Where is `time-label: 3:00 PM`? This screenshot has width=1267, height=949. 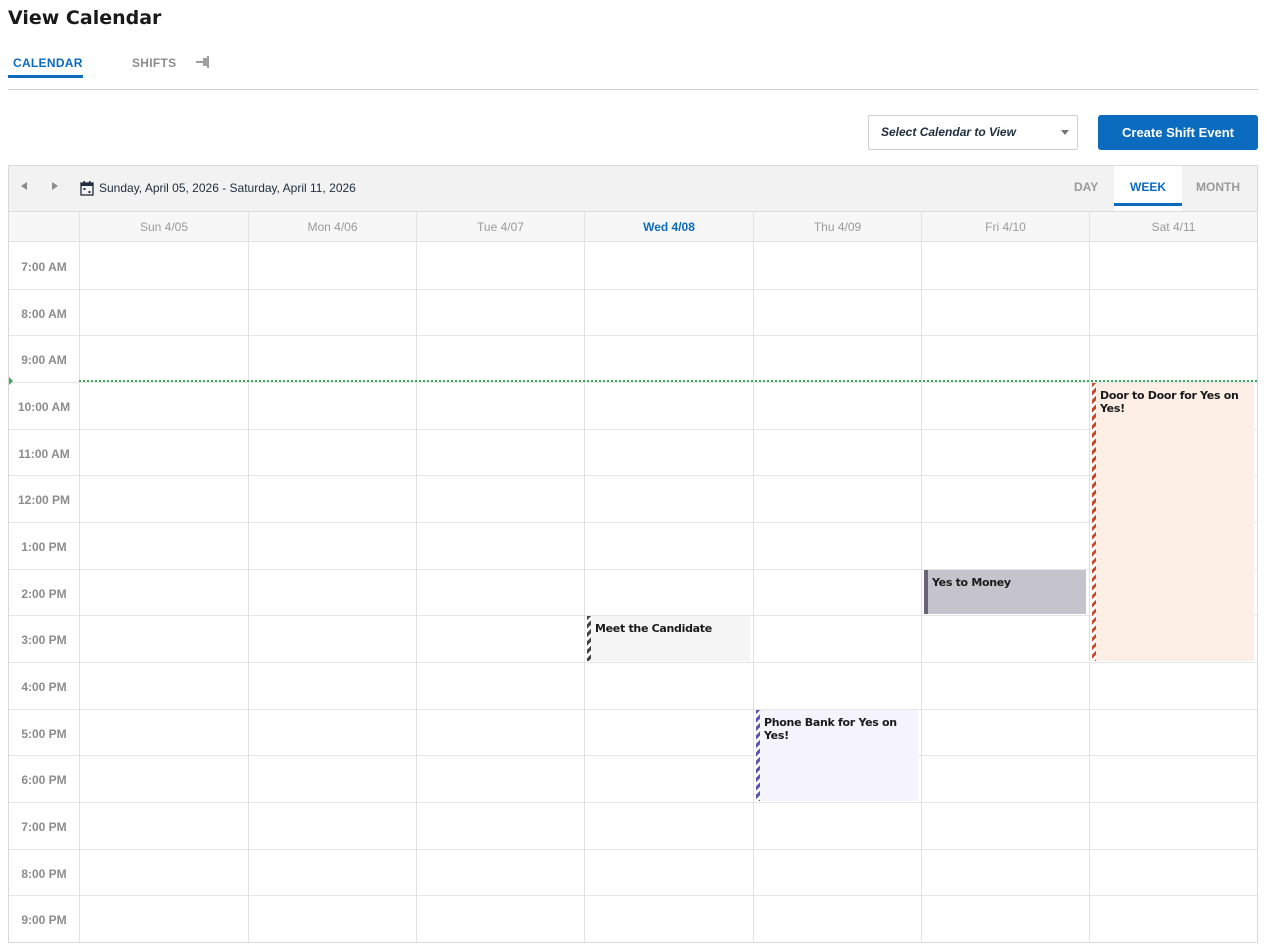
time-label: 3:00 PM is located at coordinates (44, 640).